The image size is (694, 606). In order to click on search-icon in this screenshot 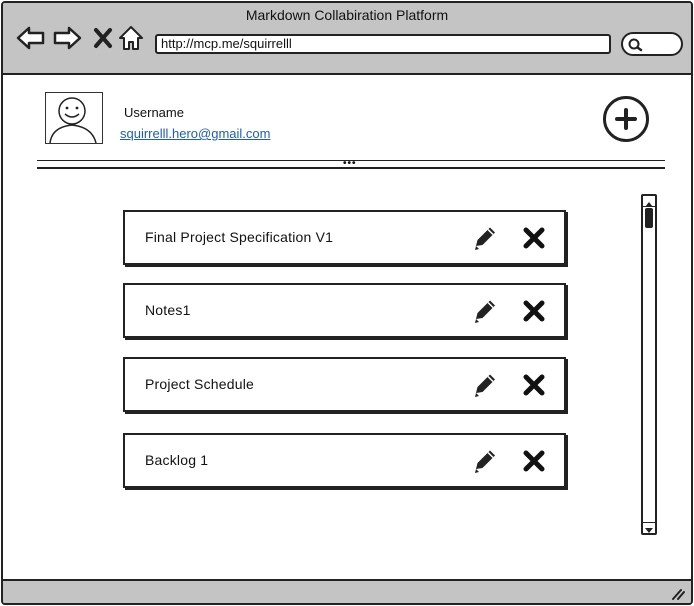, I will do `click(635, 45)`.